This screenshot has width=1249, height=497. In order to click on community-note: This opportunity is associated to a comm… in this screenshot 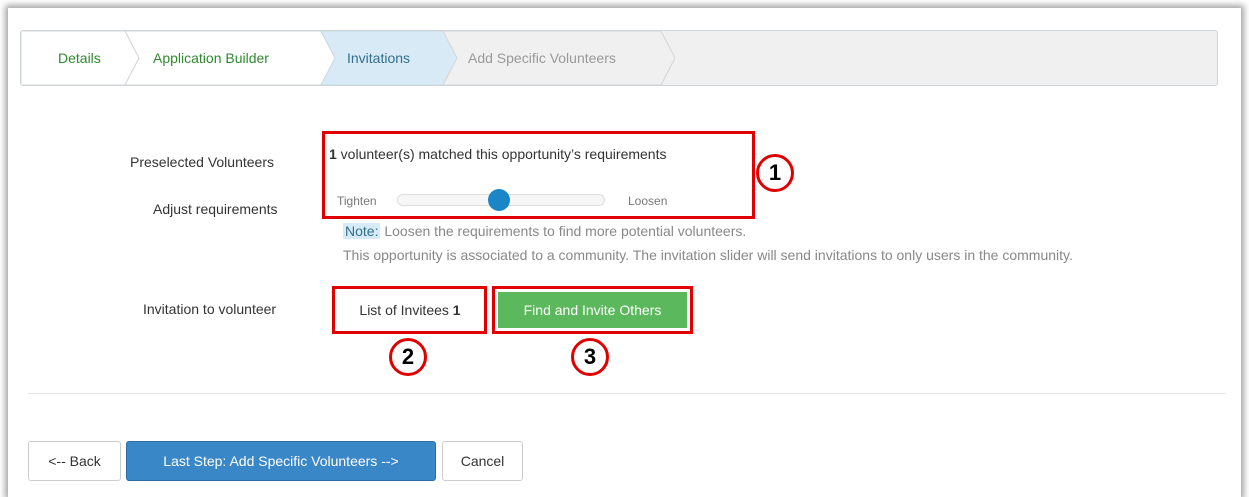, I will do `click(708, 255)`.